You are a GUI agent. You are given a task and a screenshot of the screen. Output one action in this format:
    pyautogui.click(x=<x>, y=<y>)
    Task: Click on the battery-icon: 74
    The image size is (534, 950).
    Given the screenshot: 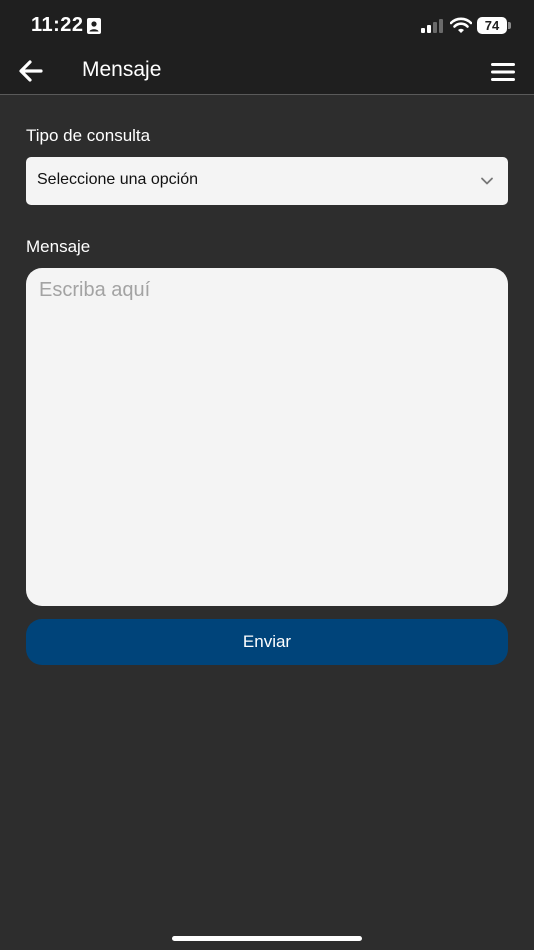 What is the action you would take?
    pyautogui.click(x=492, y=25)
    